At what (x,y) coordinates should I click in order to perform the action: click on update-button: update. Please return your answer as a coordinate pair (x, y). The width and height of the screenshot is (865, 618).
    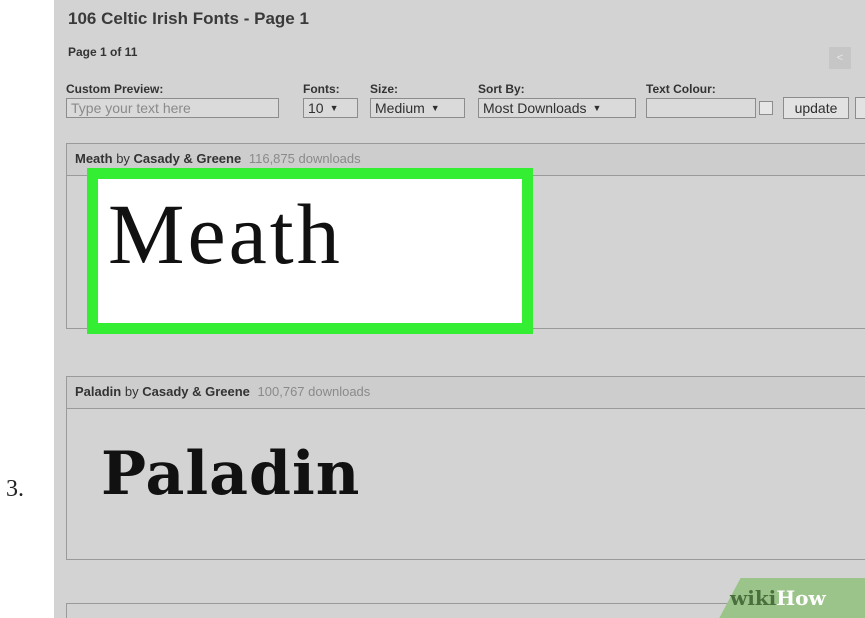
    Looking at the image, I should click on (816, 108).